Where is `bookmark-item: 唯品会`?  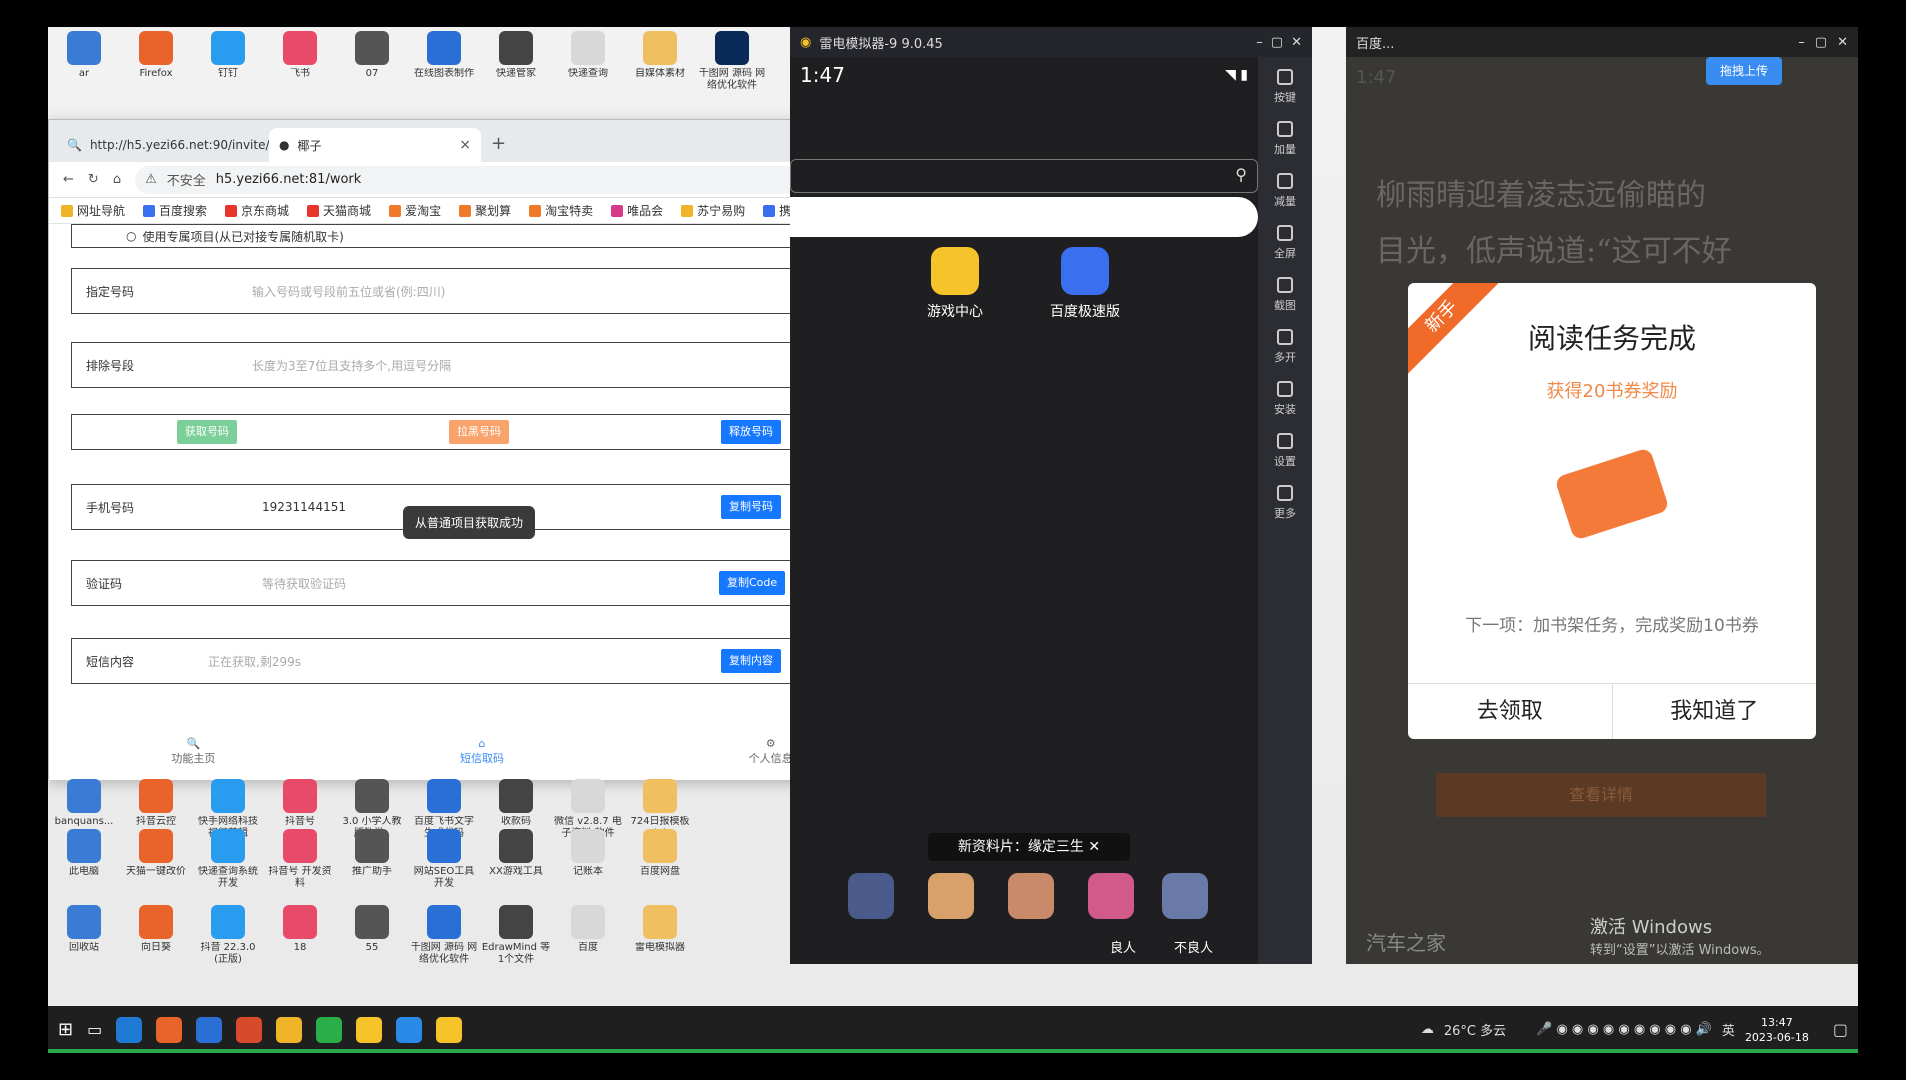 bookmark-item: 唯品会 is located at coordinates (637, 210).